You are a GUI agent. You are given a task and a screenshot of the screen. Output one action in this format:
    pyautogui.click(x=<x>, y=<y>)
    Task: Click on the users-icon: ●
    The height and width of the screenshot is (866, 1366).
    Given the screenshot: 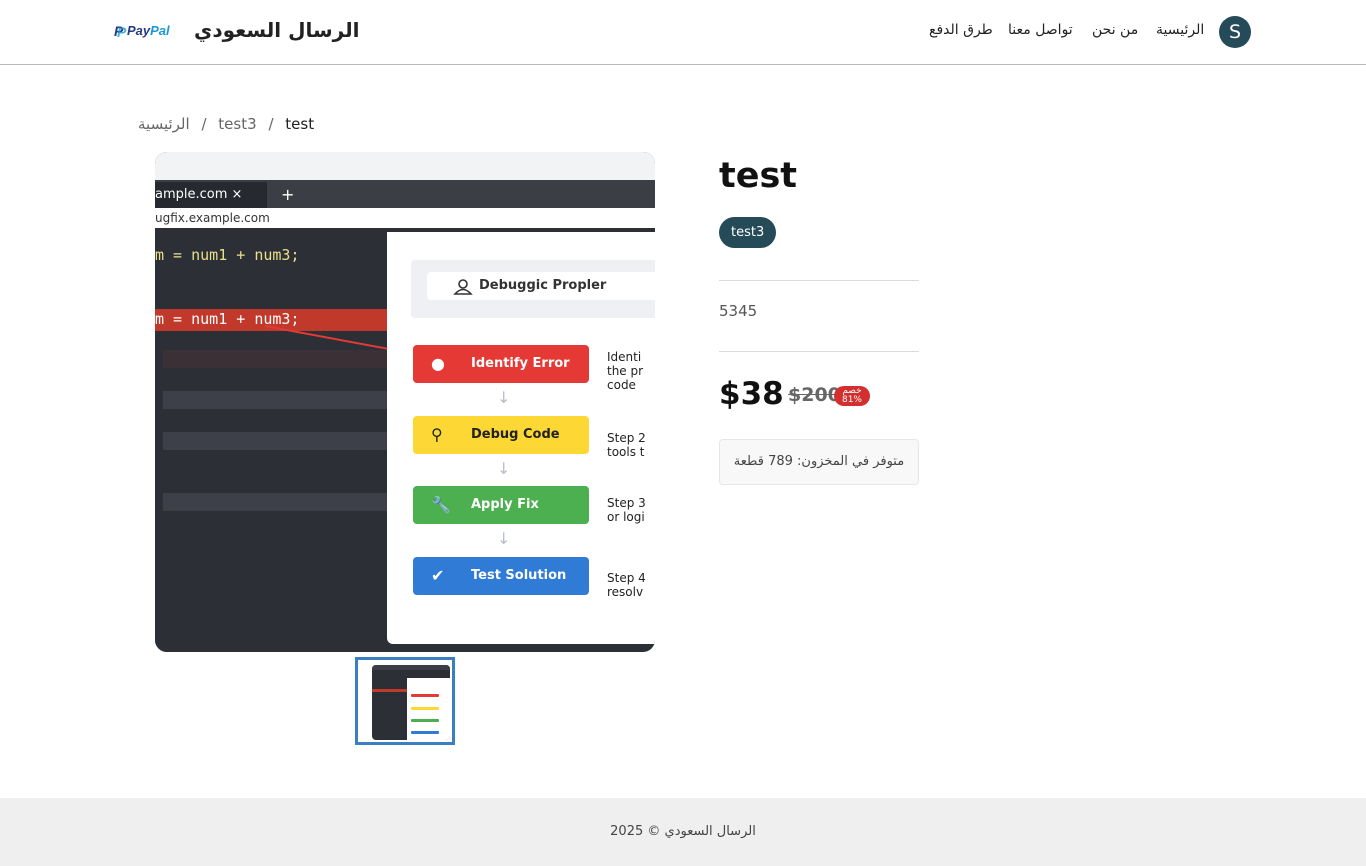 What is the action you would take?
    pyautogui.click(x=438, y=363)
    